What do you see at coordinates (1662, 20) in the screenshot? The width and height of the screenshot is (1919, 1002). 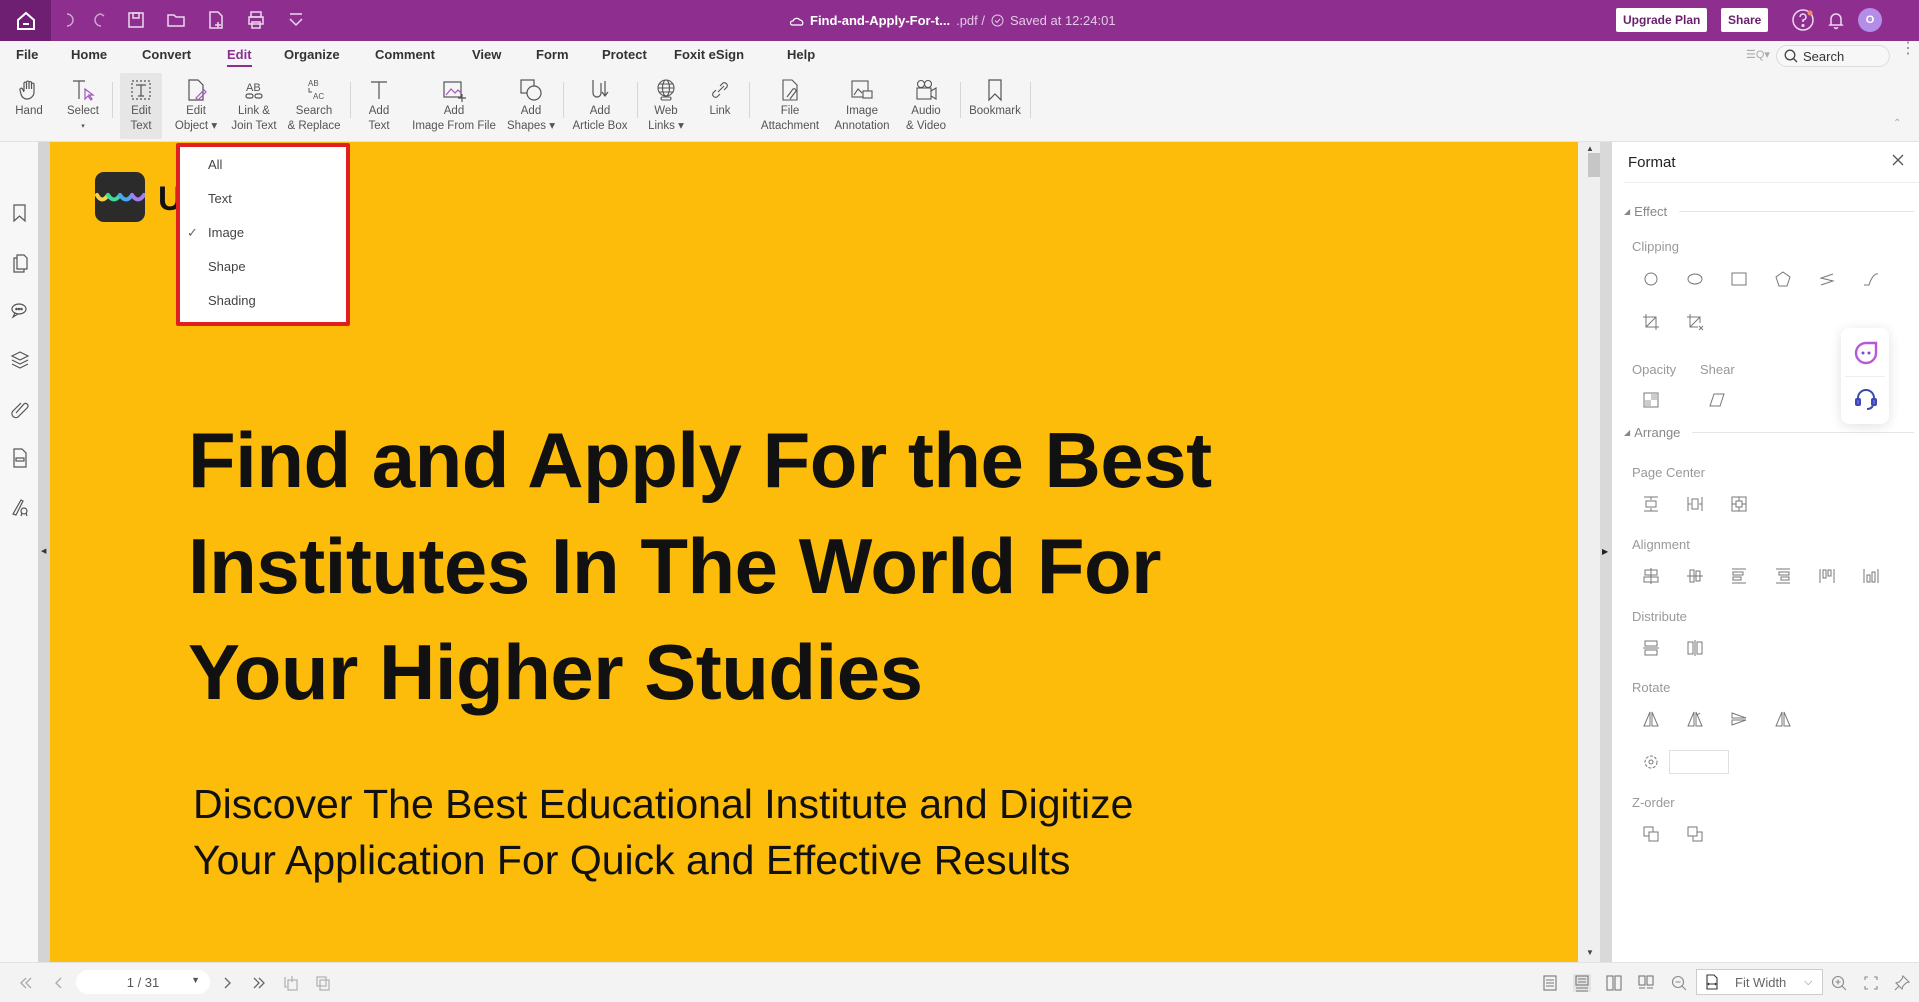 I see `upgrade-plan-button: Upgrade Plan` at bounding box center [1662, 20].